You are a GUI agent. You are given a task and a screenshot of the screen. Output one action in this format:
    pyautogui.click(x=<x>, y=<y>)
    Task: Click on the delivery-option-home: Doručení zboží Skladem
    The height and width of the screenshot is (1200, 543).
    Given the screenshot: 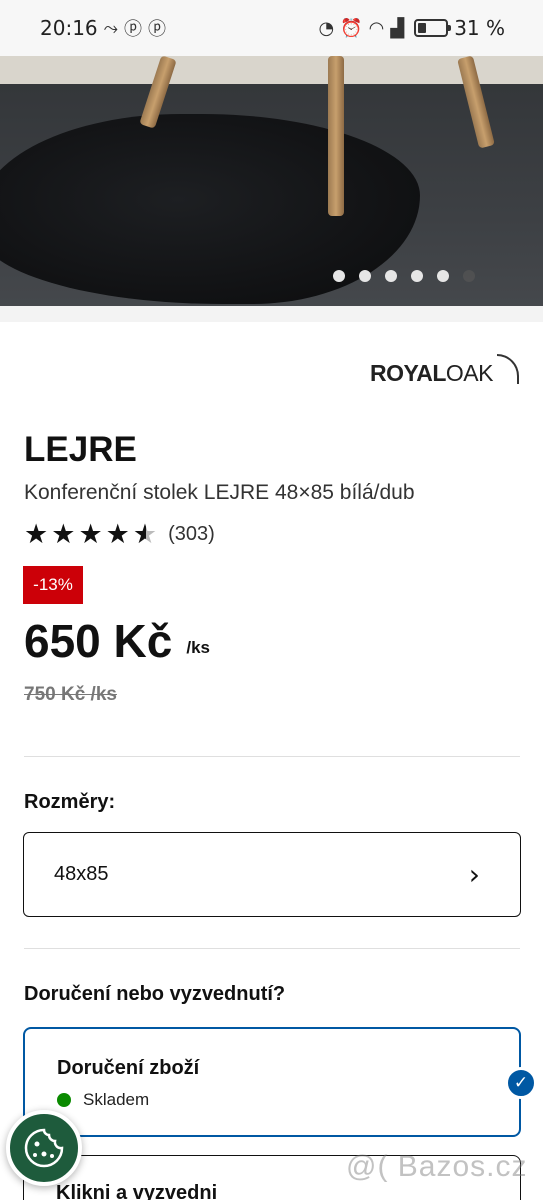 What is the action you would take?
    pyautogui.click(x=272, y=1082)
    